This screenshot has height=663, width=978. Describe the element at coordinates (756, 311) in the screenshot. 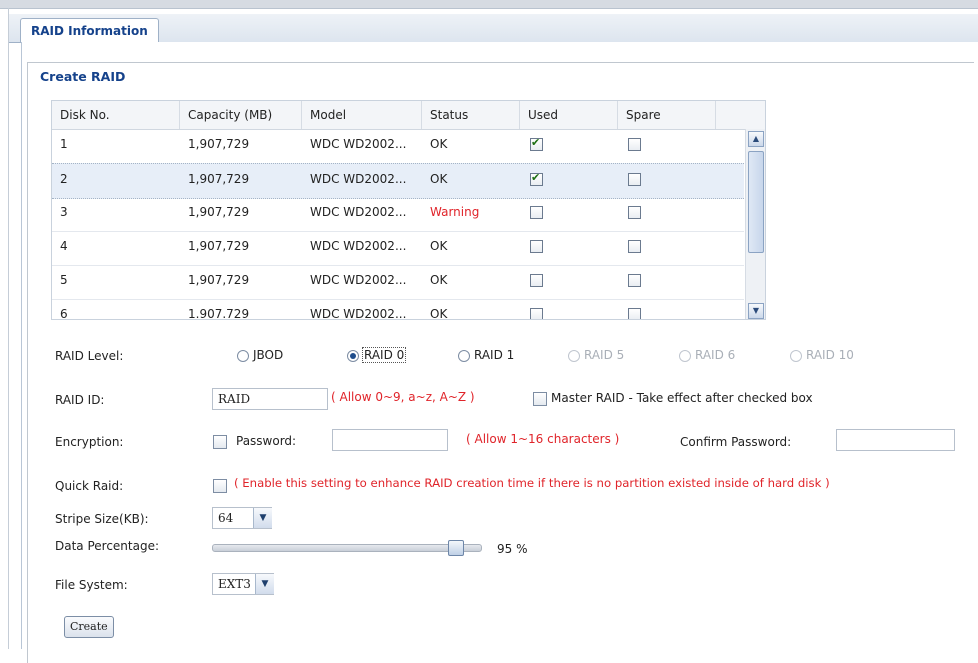

I see `scroll-down-icon: ▼` at that location.